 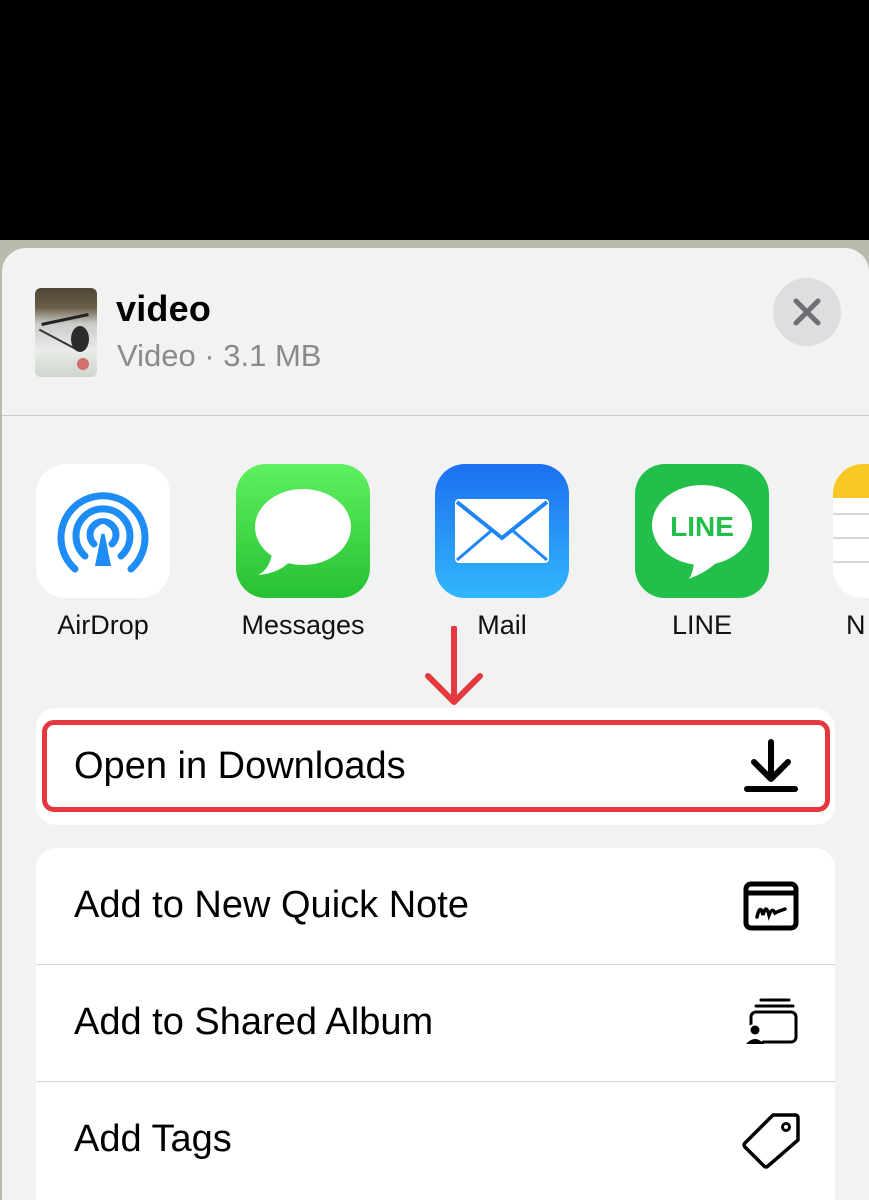 I want to click on action-label: Add Tags, so click(x=153, y=1139).